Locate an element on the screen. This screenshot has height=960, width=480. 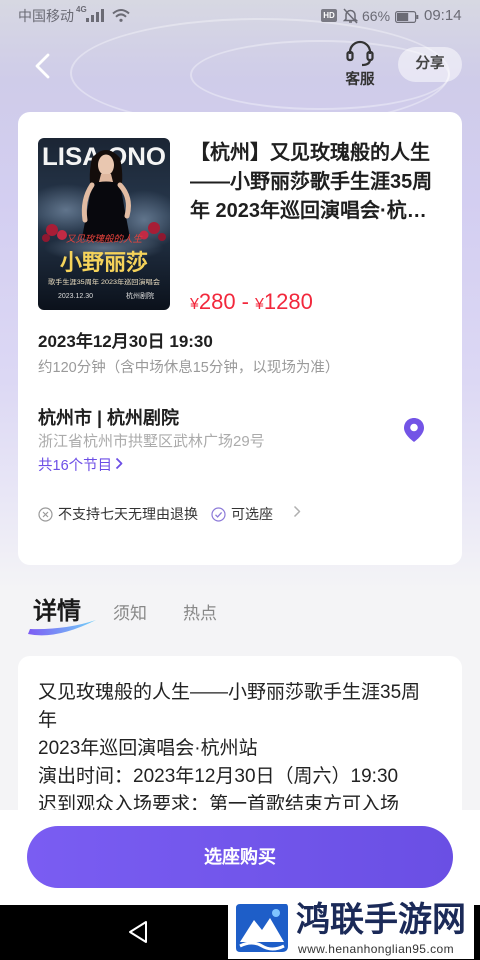
signal-icon is located at coordinates (96, 18).